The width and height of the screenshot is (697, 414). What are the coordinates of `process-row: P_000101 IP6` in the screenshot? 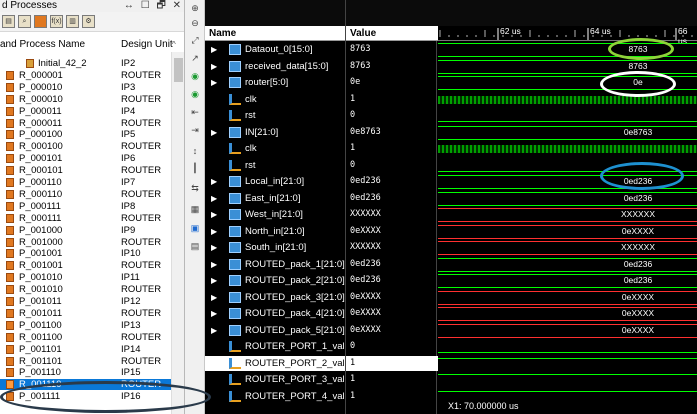 It's located at (85, 158).